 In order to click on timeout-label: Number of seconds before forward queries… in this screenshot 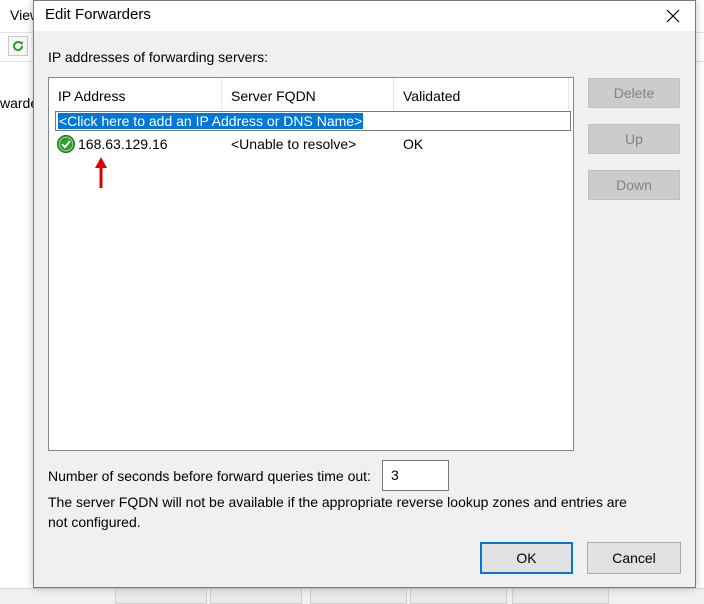, I will do `click(209, 476)`.